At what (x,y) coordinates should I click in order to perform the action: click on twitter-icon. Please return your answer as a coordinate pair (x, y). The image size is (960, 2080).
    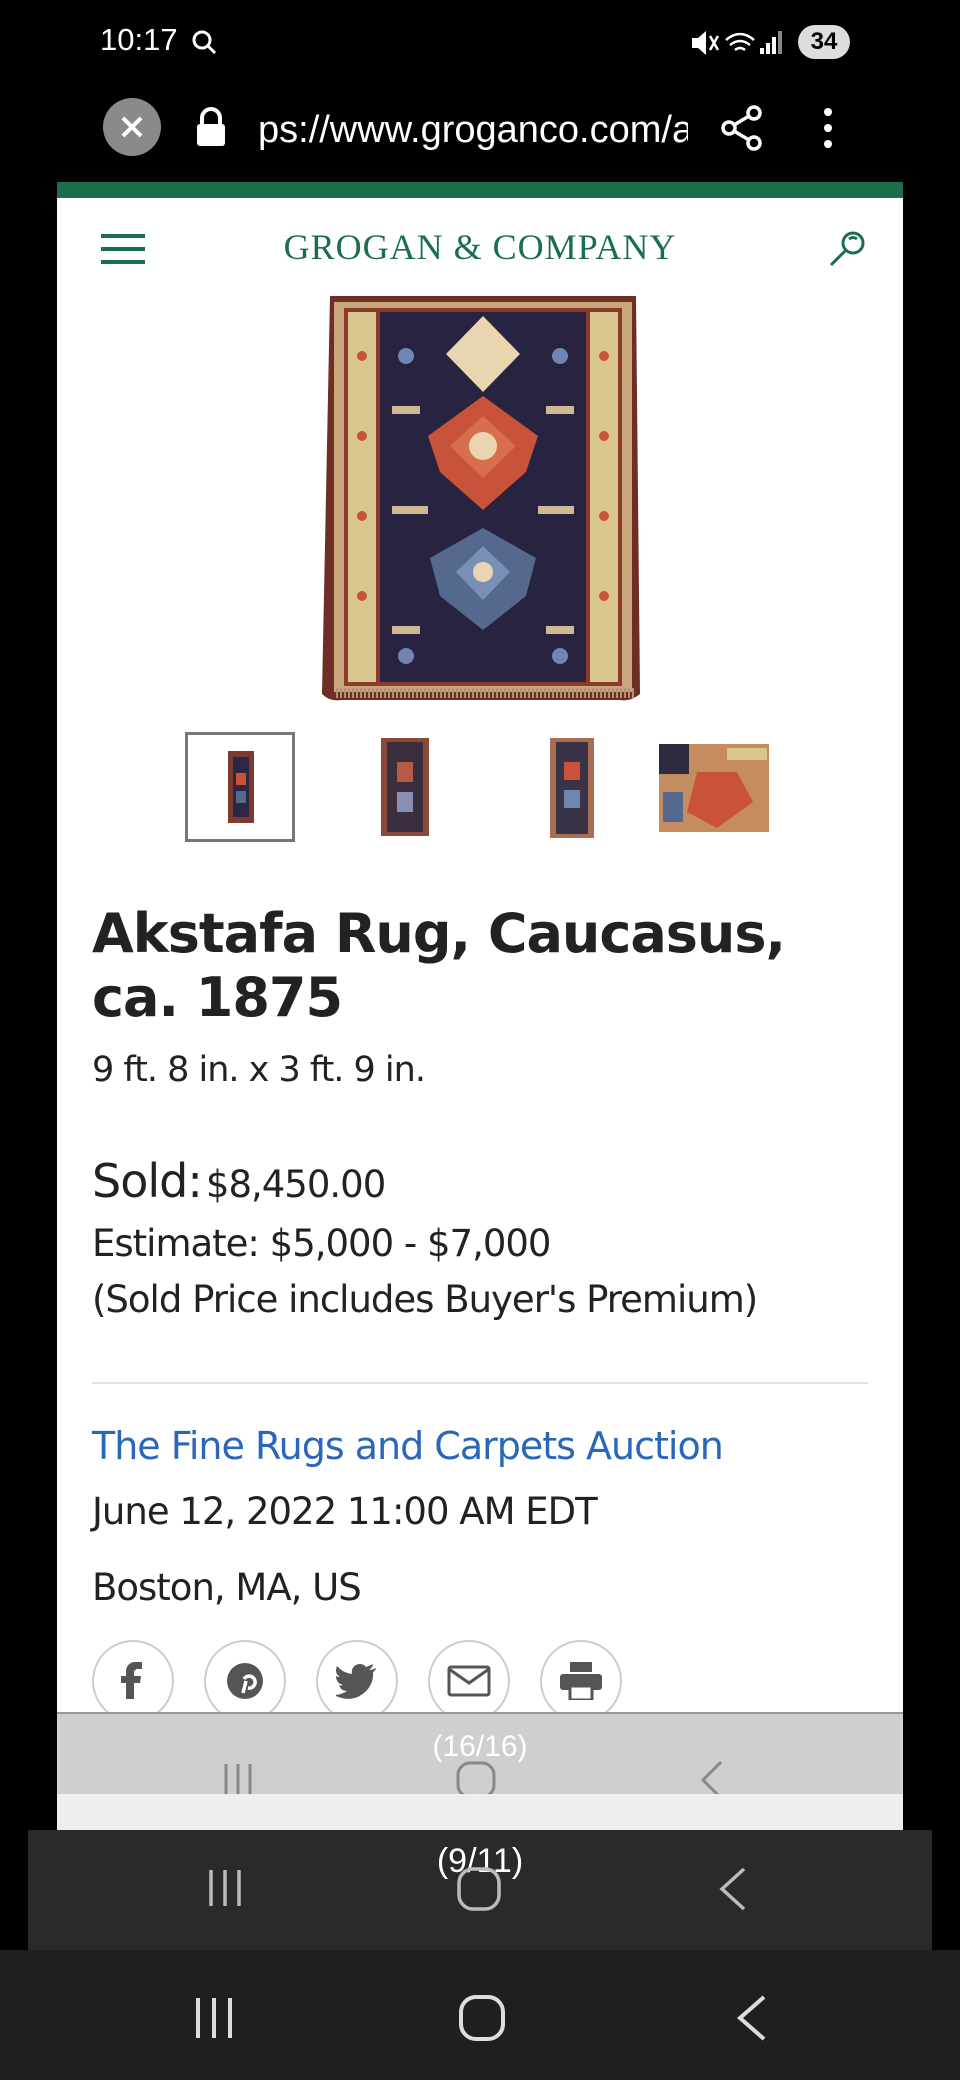
    Looking at the image, I should click on (356, 1681).